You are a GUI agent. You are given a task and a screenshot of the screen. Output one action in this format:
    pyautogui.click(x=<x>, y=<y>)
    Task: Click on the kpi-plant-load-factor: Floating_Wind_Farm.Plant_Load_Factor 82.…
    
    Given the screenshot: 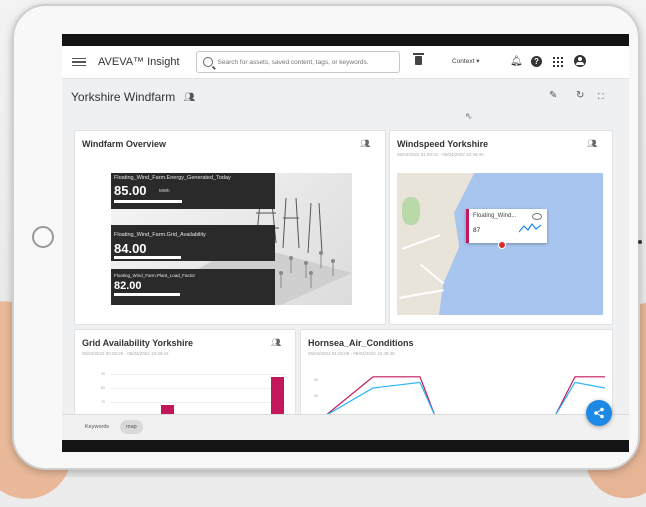 What is the action you would take?
    pyautogui.click(x=193, y=287)
    